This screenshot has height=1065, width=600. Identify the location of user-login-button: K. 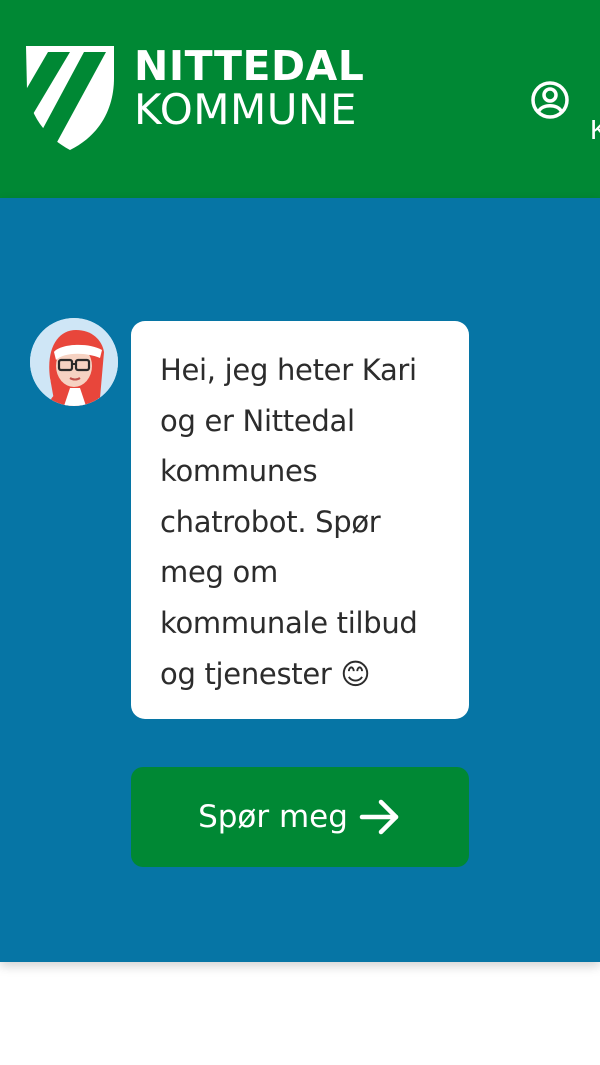
(564, 113).